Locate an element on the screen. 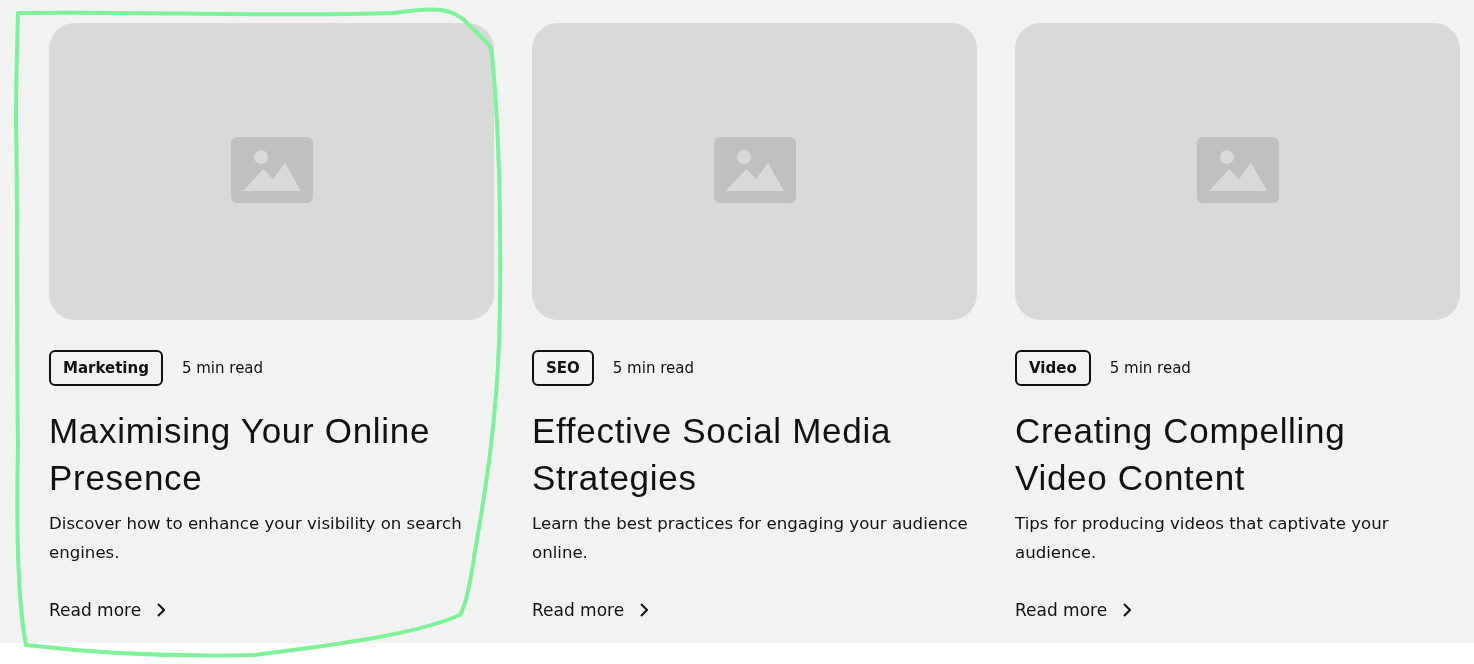  card-title: Creating Compelling Video Content is located at coordinates (1181, 454).